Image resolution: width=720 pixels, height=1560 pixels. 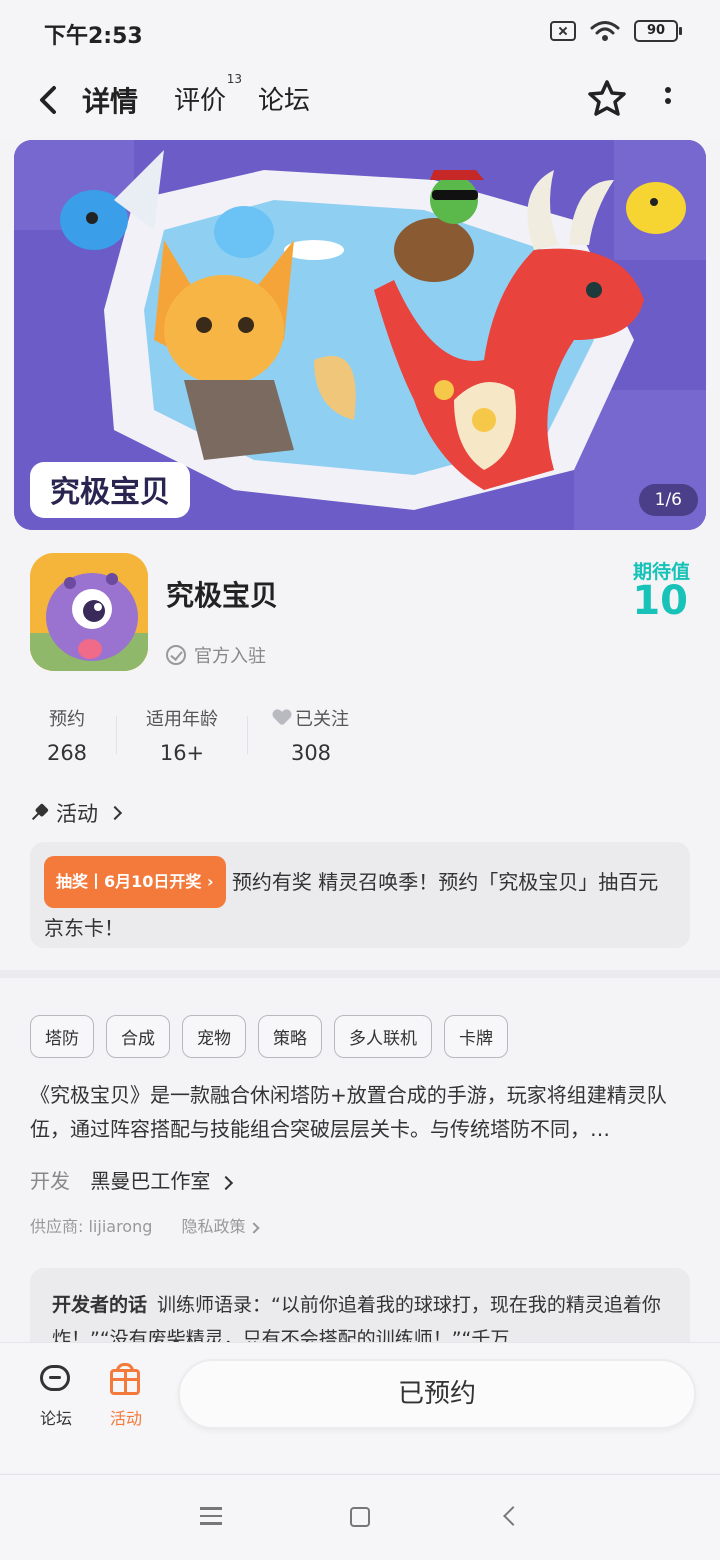 What do you see at coordinates (67, 719) in the screenshot?
I see `stat-label: 预约` at bounding box center [67, 719].